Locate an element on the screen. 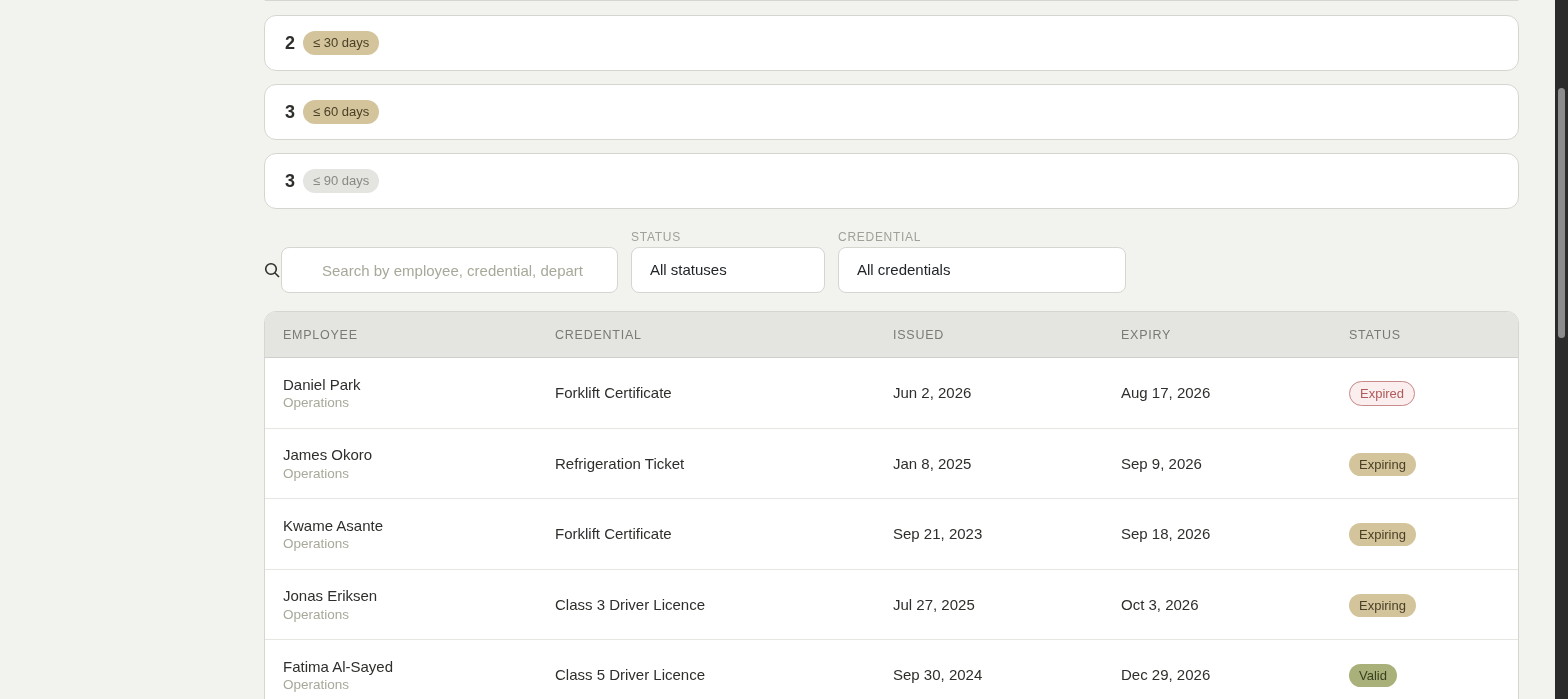  days-badge: ≤ 90 days is located at coordinates (341, 181).